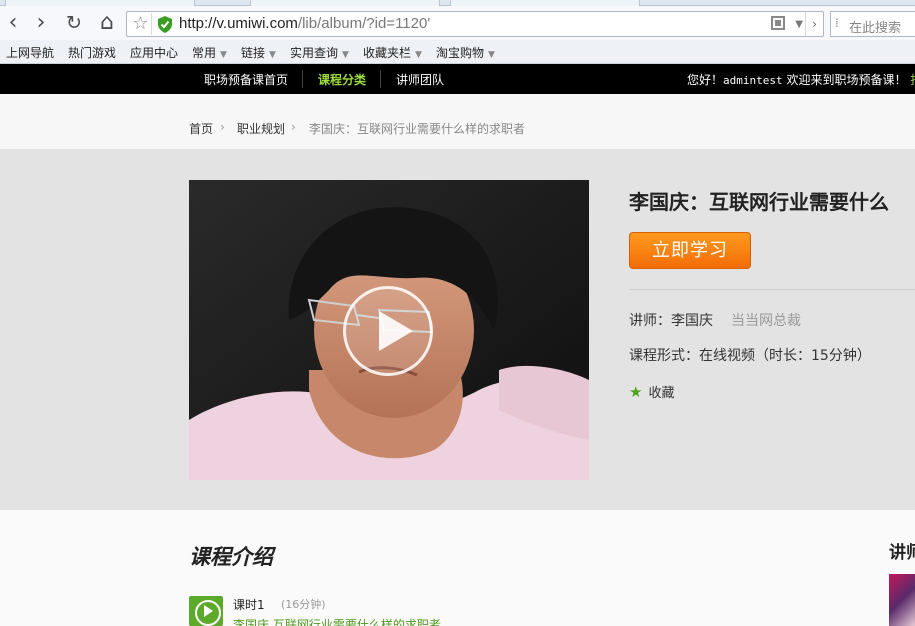 The height and width of the screenshot is (626, 915). Describe the element at coordinates (750, 356) in the screenshot. I see `course-format: 课程形式：在线视频（时长：15分钟）` at that location.